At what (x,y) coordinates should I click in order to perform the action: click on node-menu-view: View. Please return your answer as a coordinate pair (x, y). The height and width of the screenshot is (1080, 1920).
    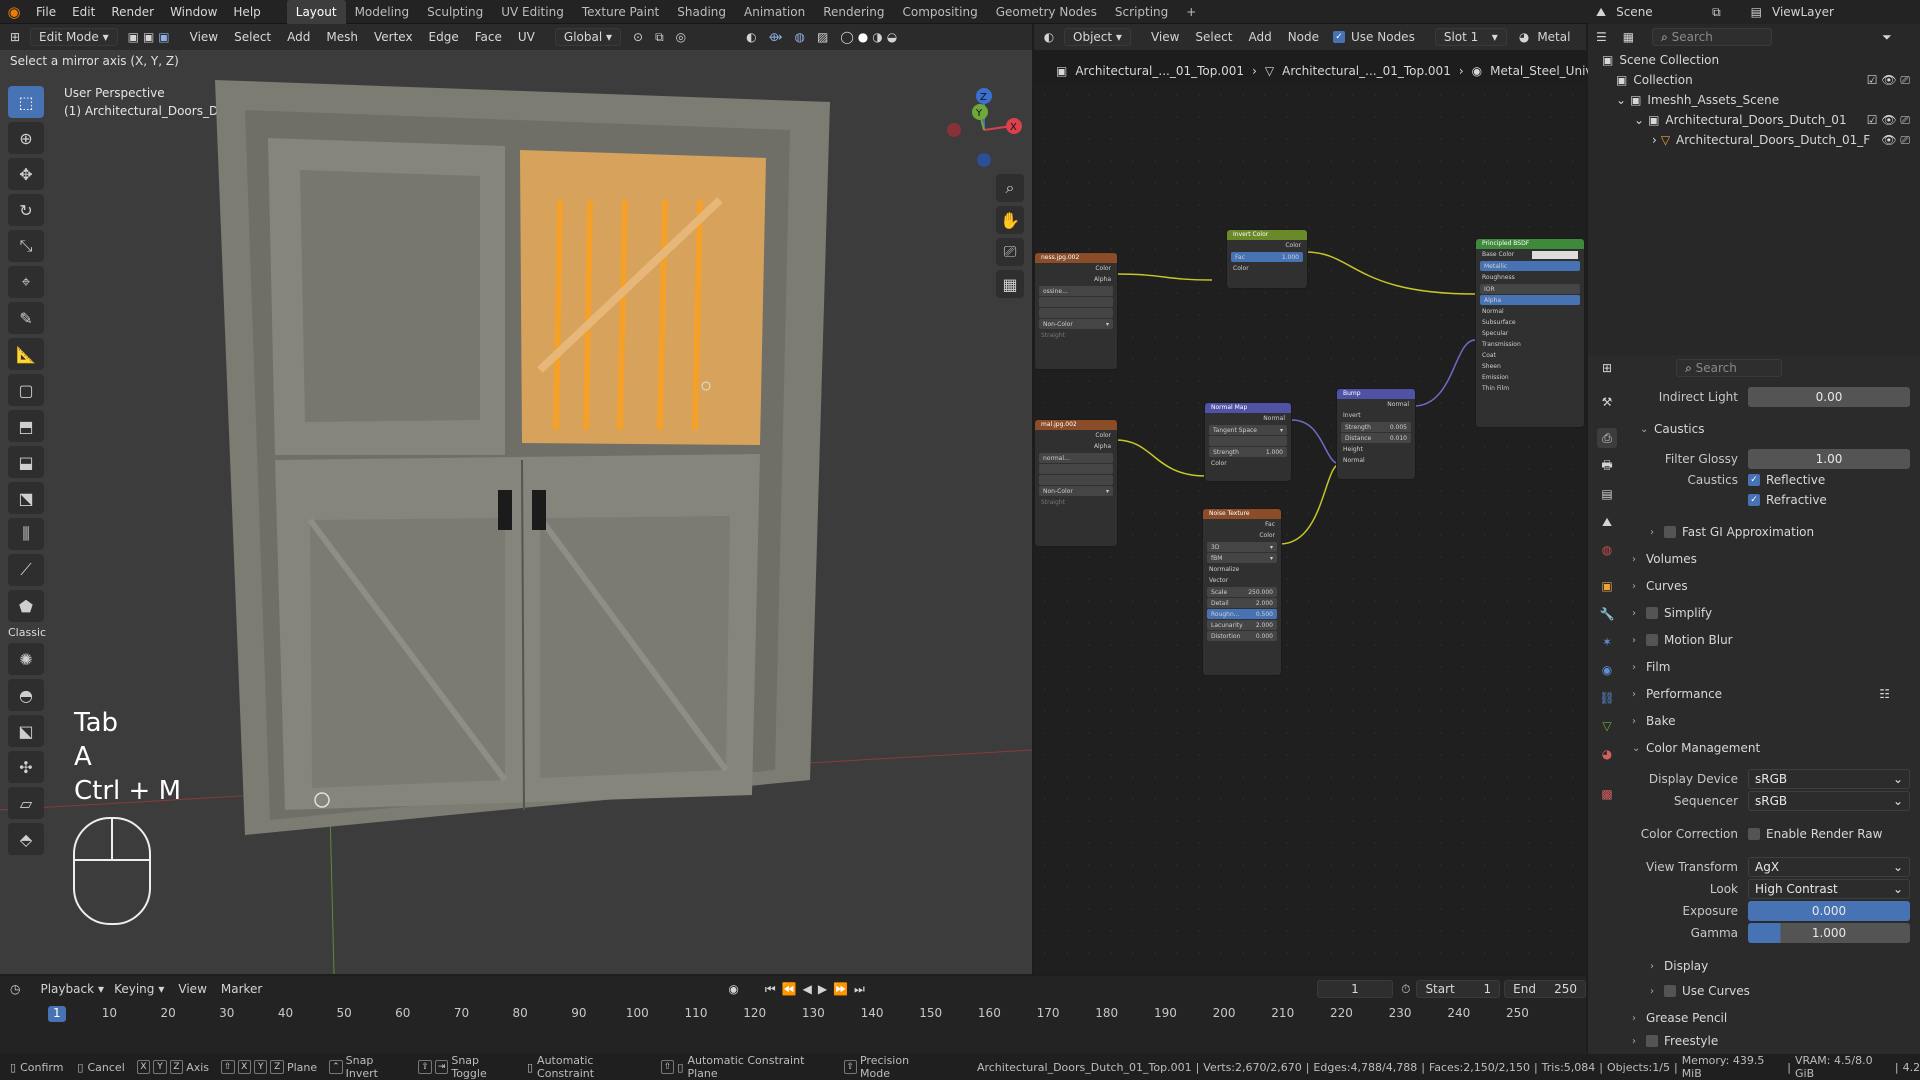
    Looking at the image, I should click on (1165, 37).